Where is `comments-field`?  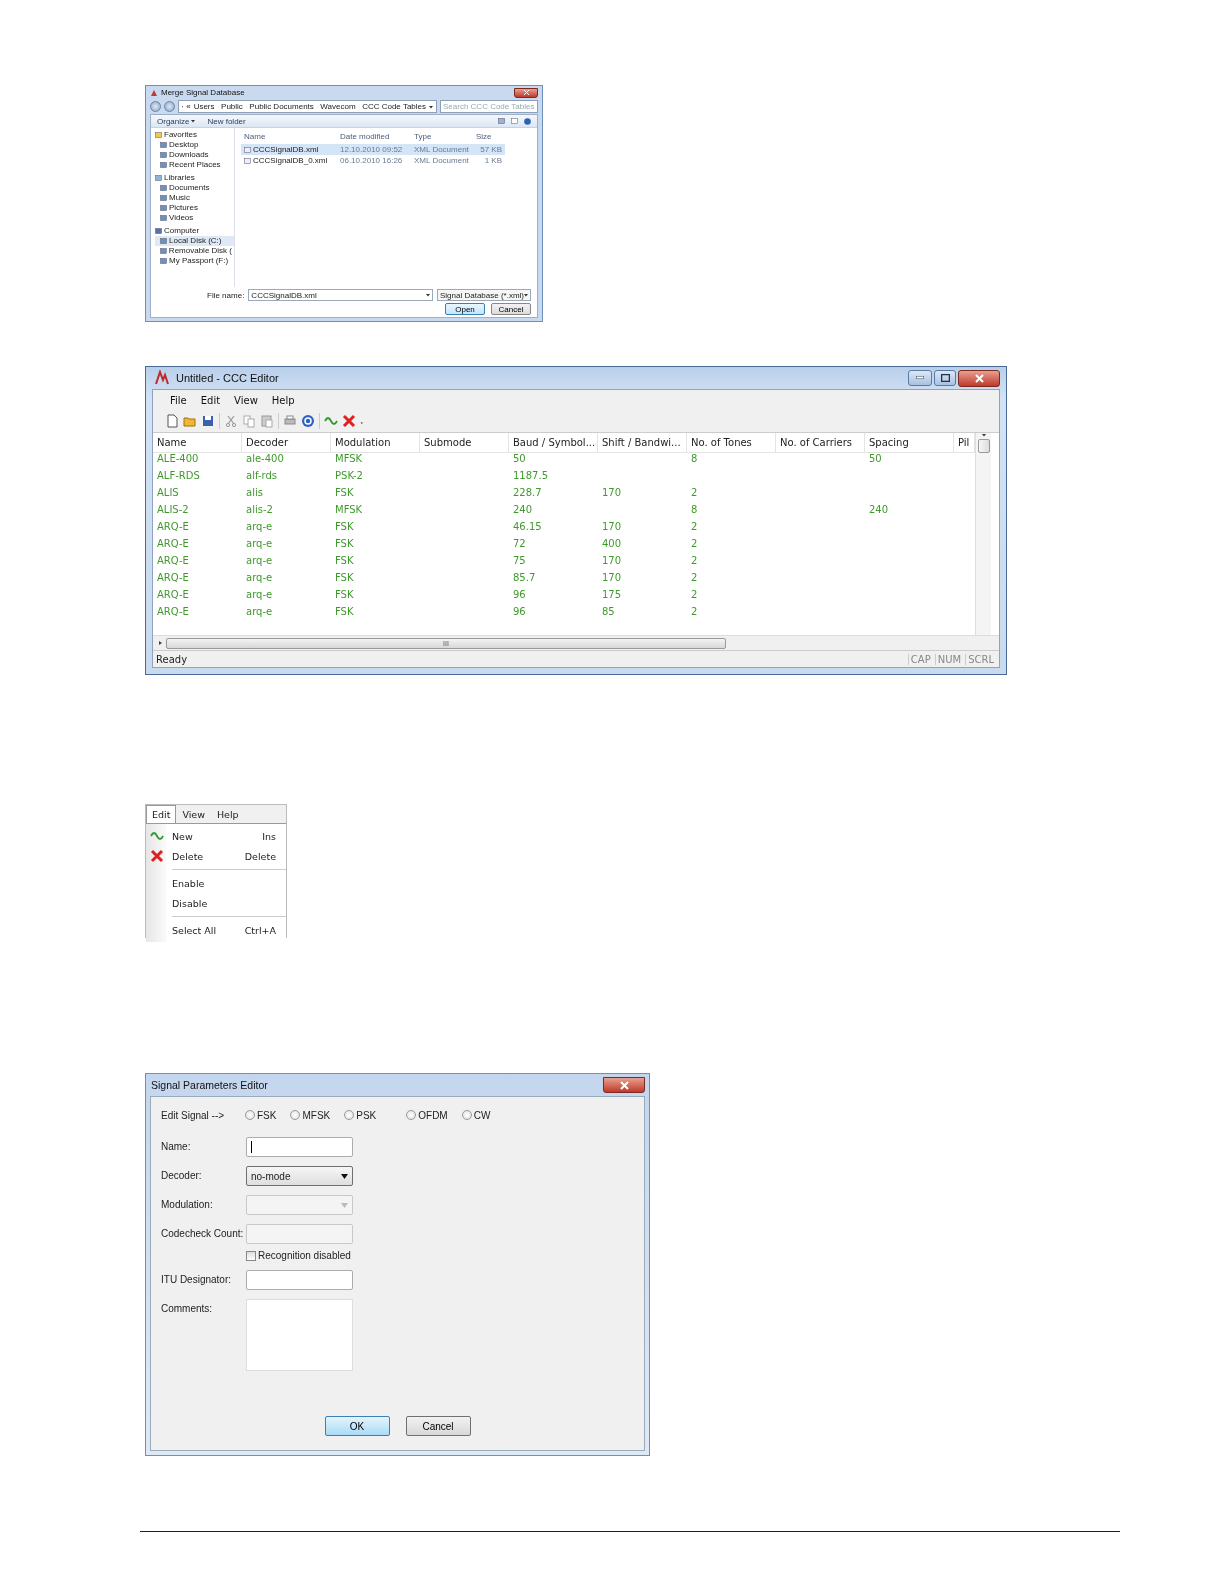 comments-field is located at coordinates (299, 1335).